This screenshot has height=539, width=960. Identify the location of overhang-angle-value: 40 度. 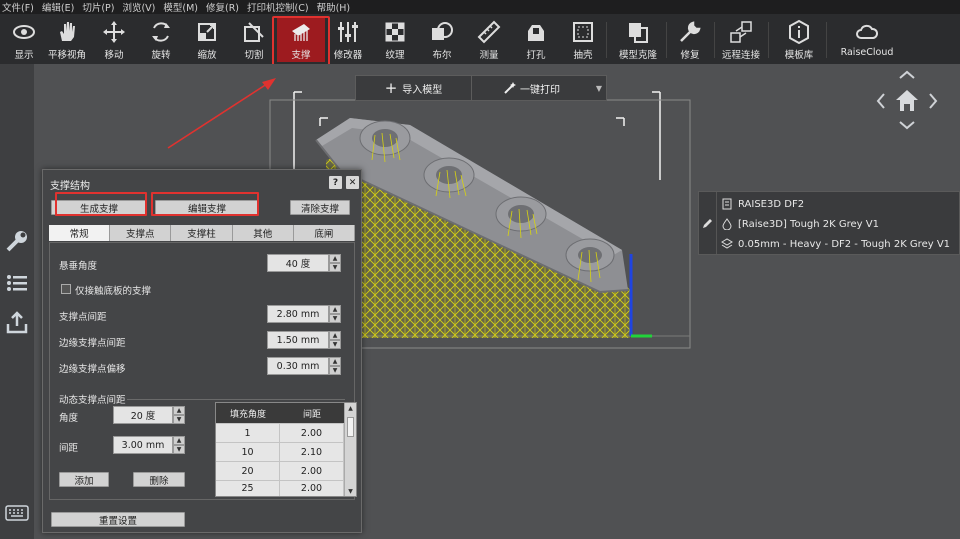
(298, 263).